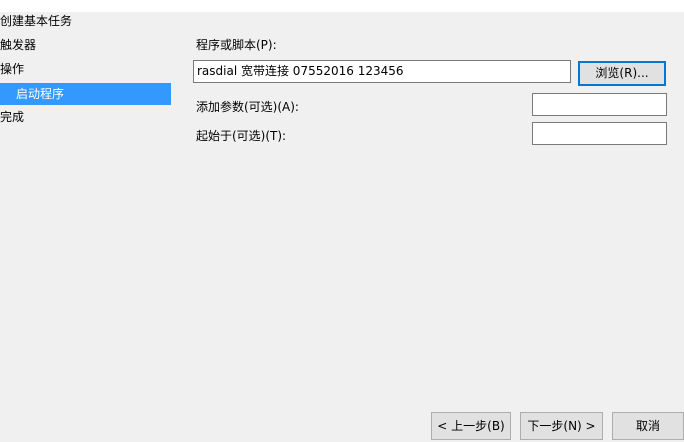 This screenshot has width=684, height=442. Describe the element at coordinates (599, 104) in the screenshot. I see `args-input` at that location.